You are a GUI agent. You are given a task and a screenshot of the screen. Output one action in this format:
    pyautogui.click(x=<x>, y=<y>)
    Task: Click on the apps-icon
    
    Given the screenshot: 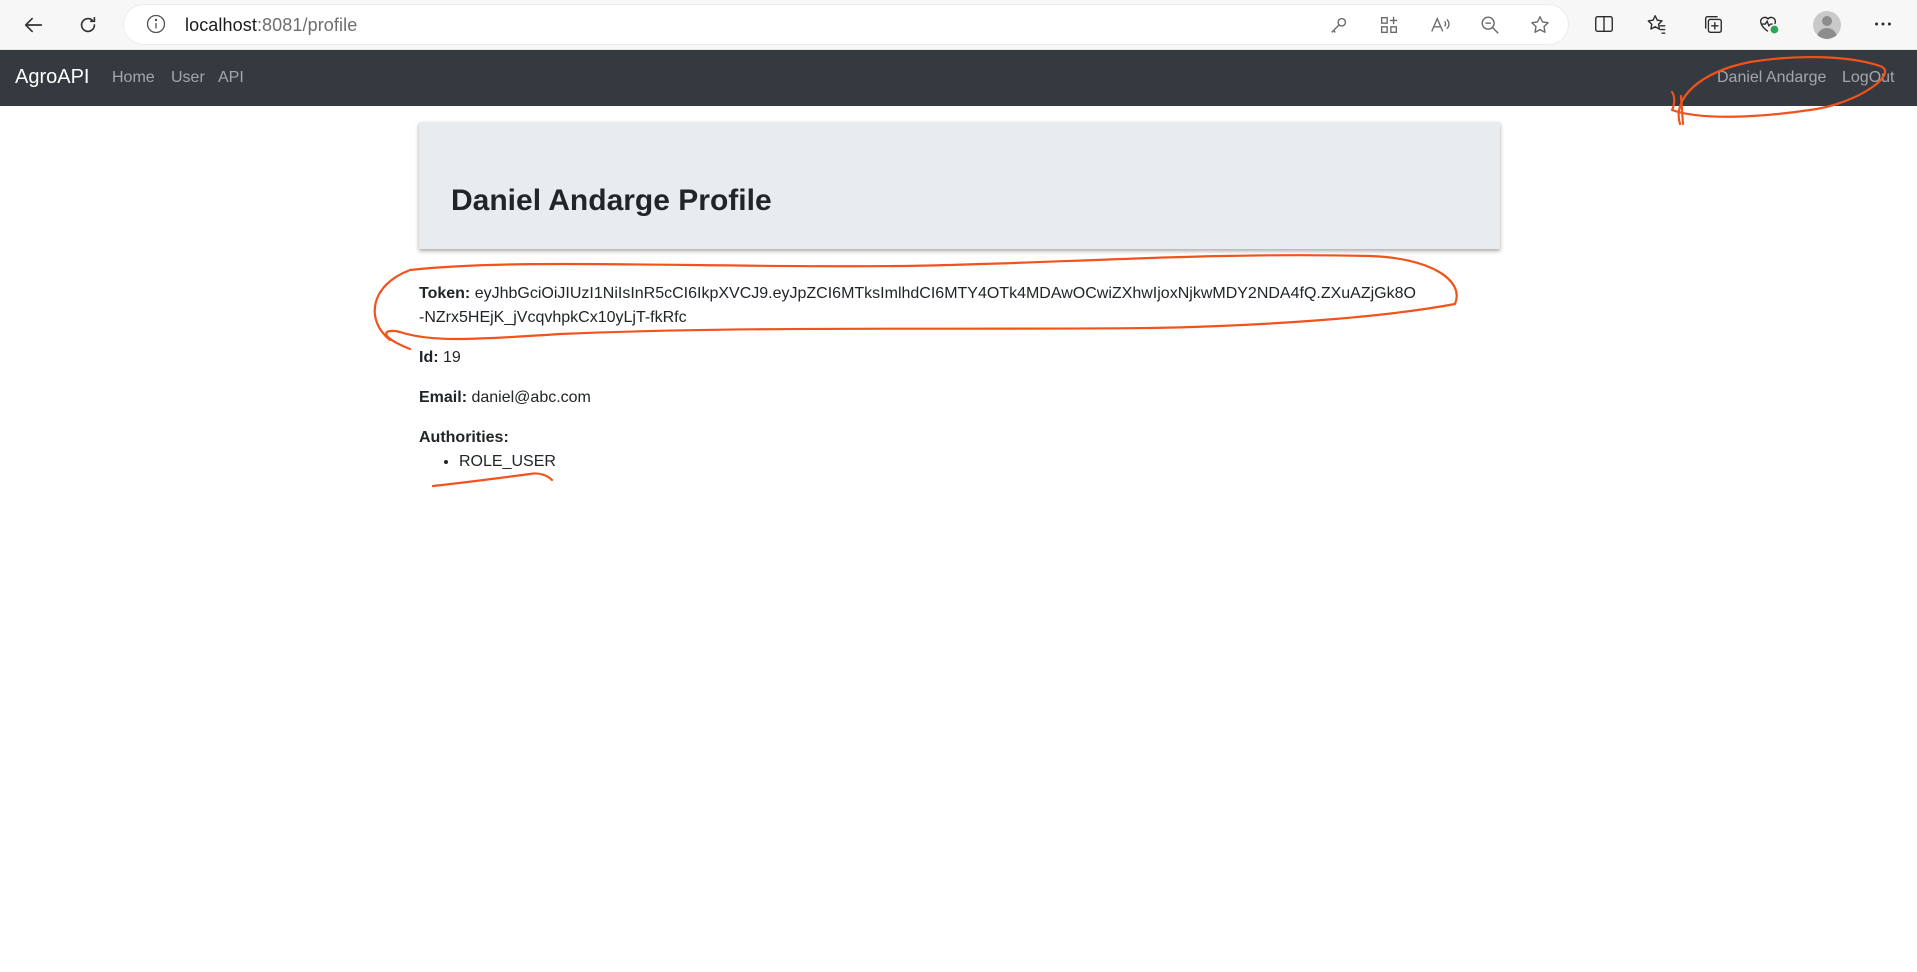 What is the action you would take?
    pyautogui.click(x=1389, y=25)
    